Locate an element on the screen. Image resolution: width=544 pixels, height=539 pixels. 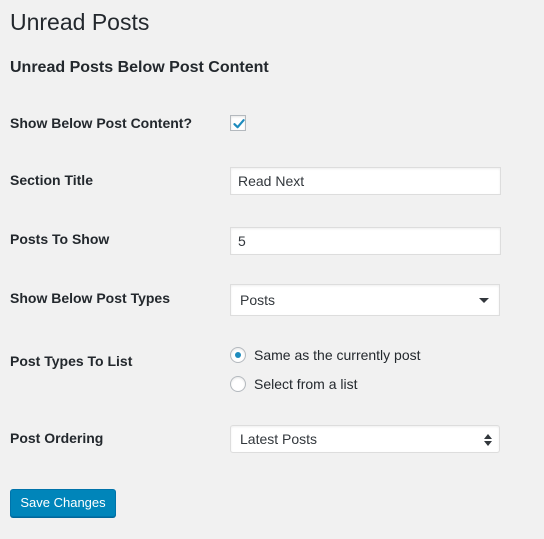
post-ordering-select: Latest Posts is located at coordinates (365, 439).